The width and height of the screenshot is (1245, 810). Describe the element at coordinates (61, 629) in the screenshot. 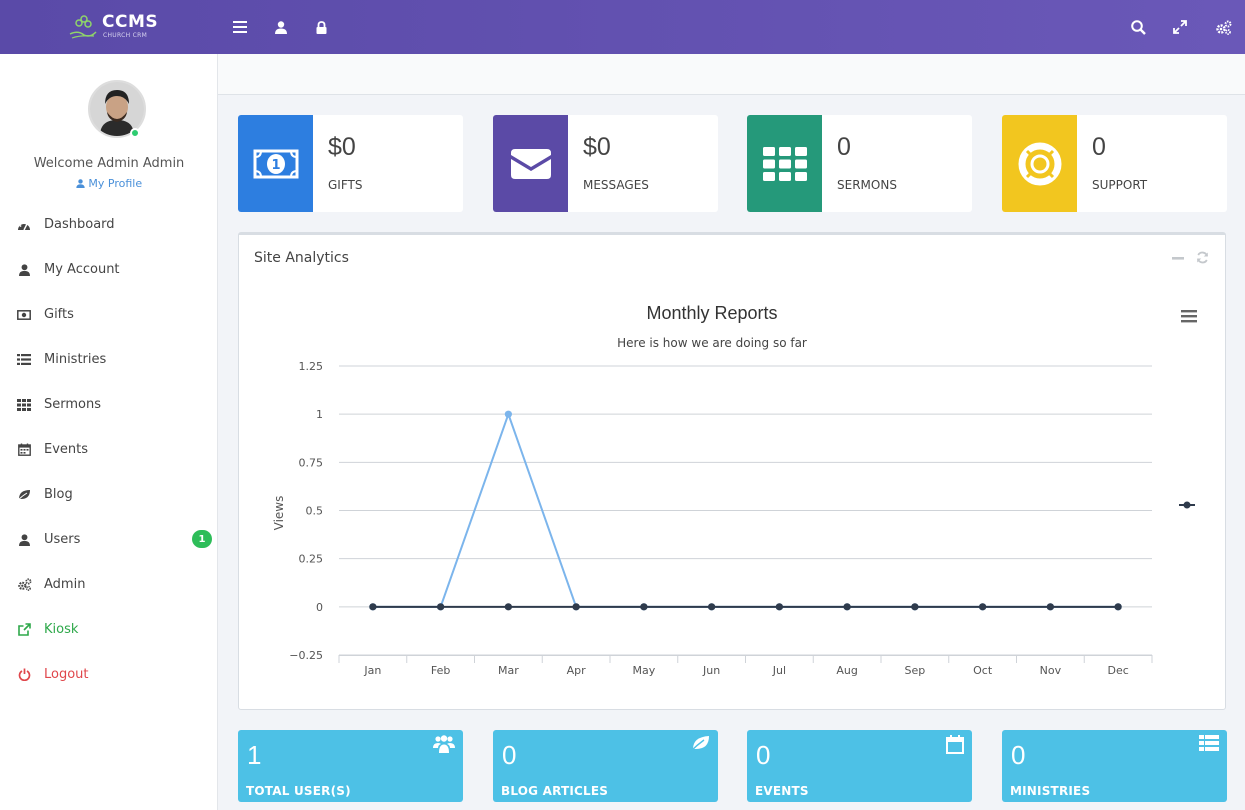

I see `sidebar-item-label: Kiosk` at that location.